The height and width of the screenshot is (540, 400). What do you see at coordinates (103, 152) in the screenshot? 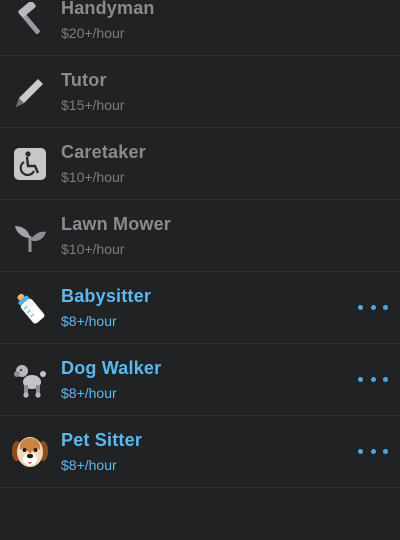
I see `service-title: Caretaker` at bounding box center [103, 152].